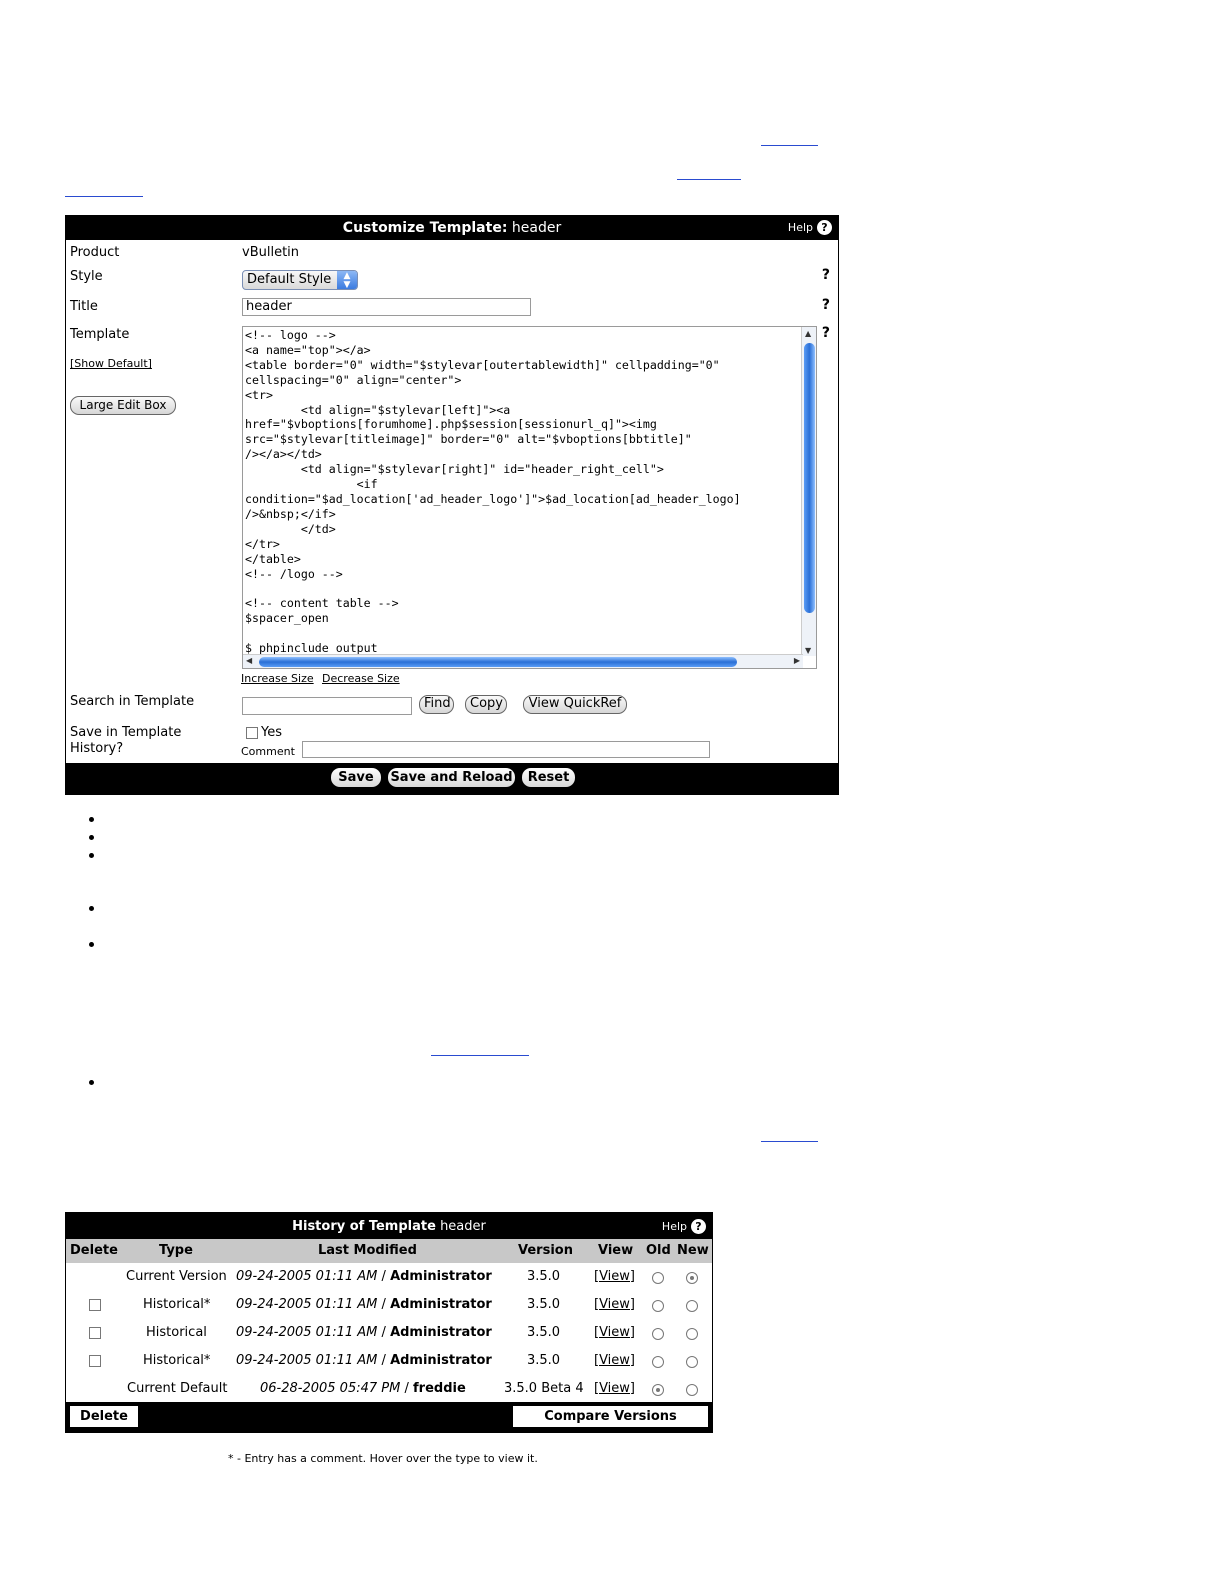 The height and width of the screenshot is (1584, 1224). Describe the element at coordinates (548, 777) in the screenshot. I see `reset-button: Reset` at that location.